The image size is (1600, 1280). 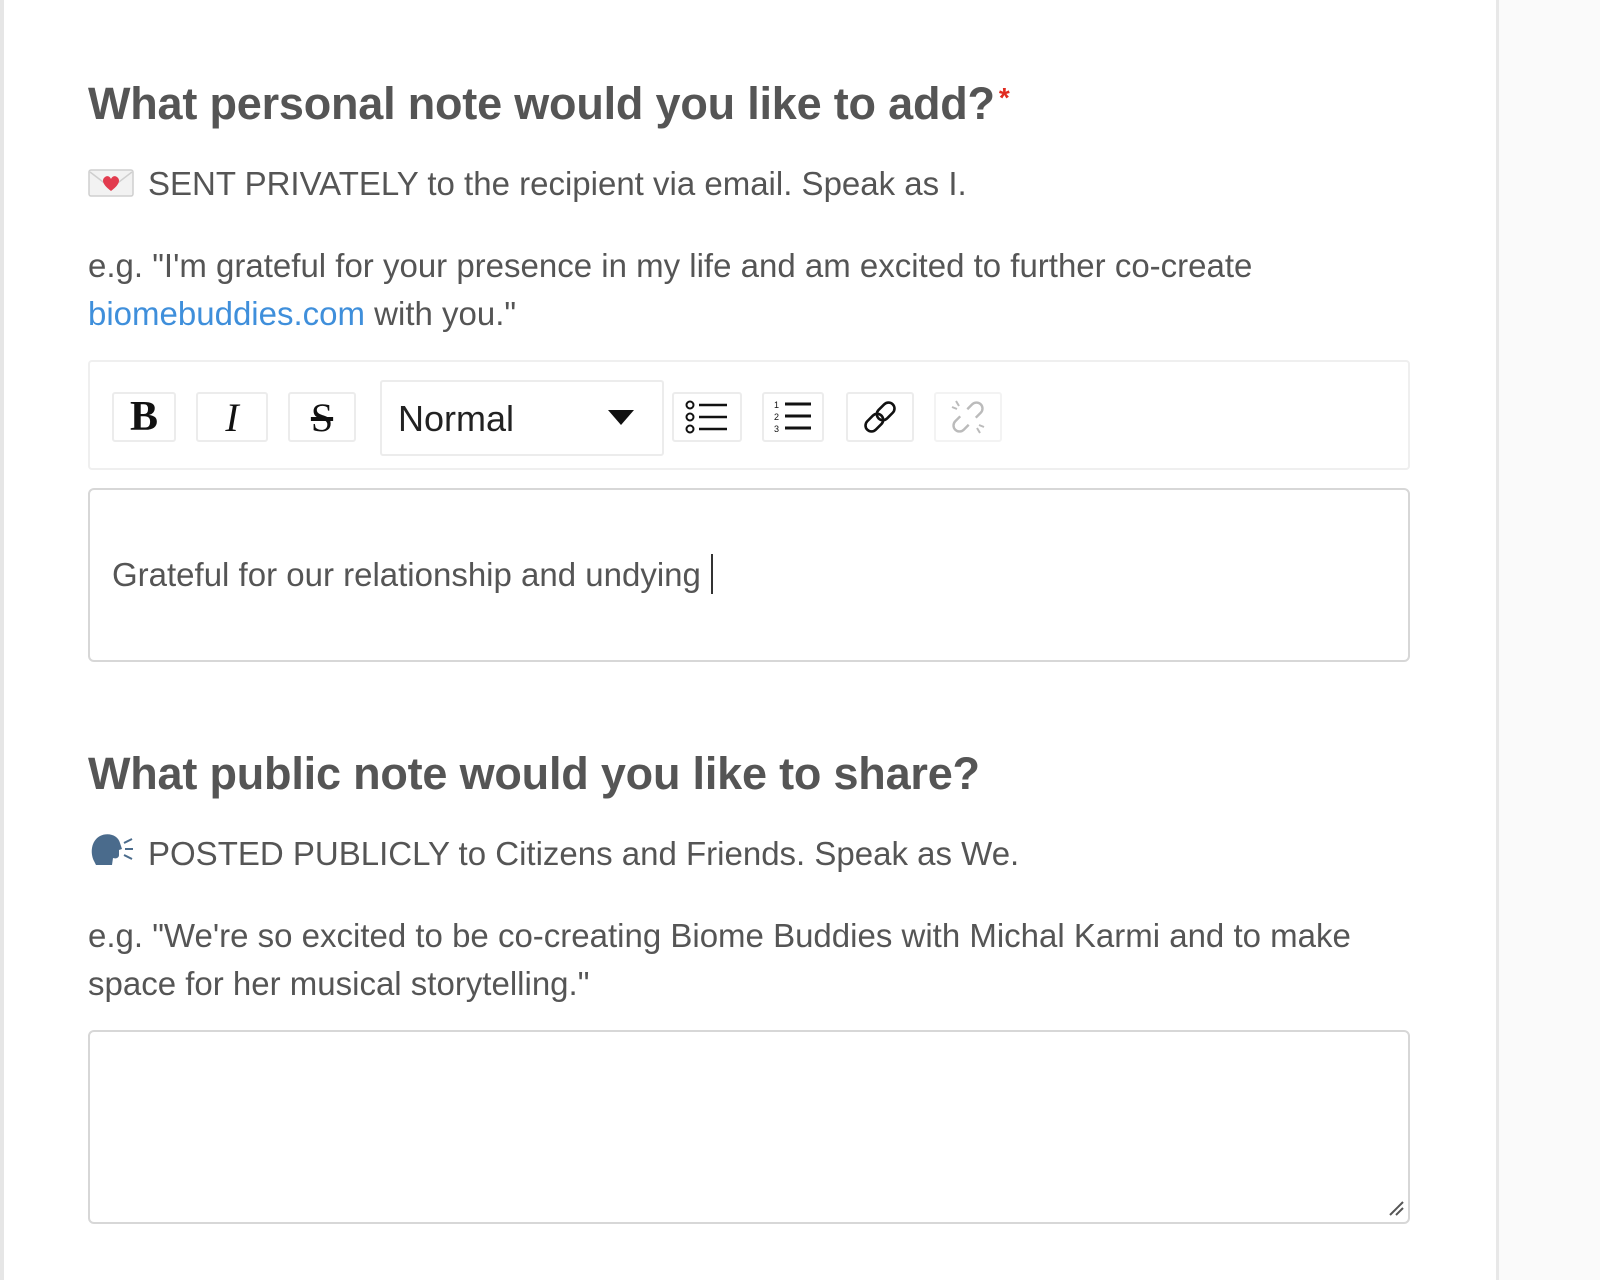 I want to click on bullet-list-button, so click(x=707, y=417).